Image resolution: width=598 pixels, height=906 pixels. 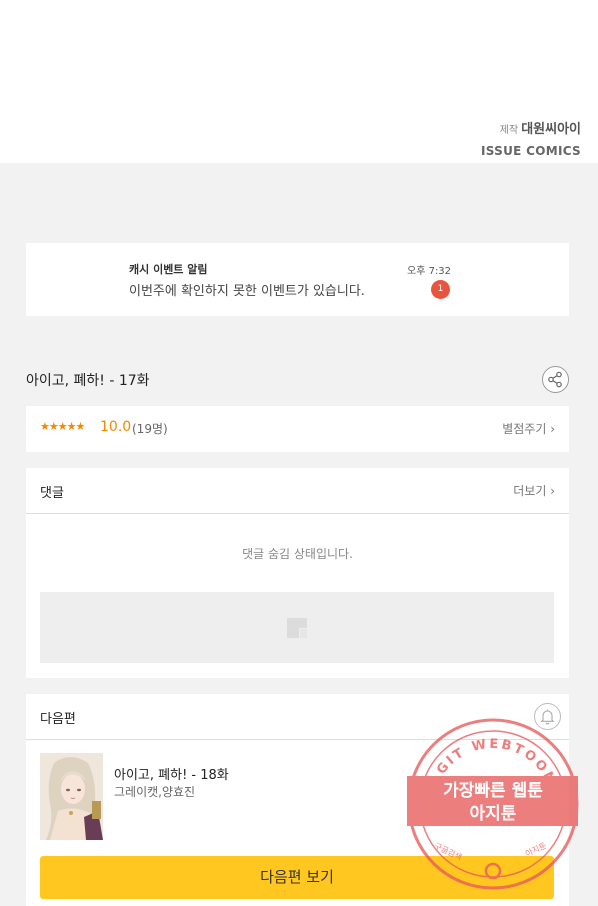 I want to click on watermark-stamp: AGIT WEBTOON 가장빠른 웹툰 아지툰 구글검색 아지툰, so click(x=493, y=804).